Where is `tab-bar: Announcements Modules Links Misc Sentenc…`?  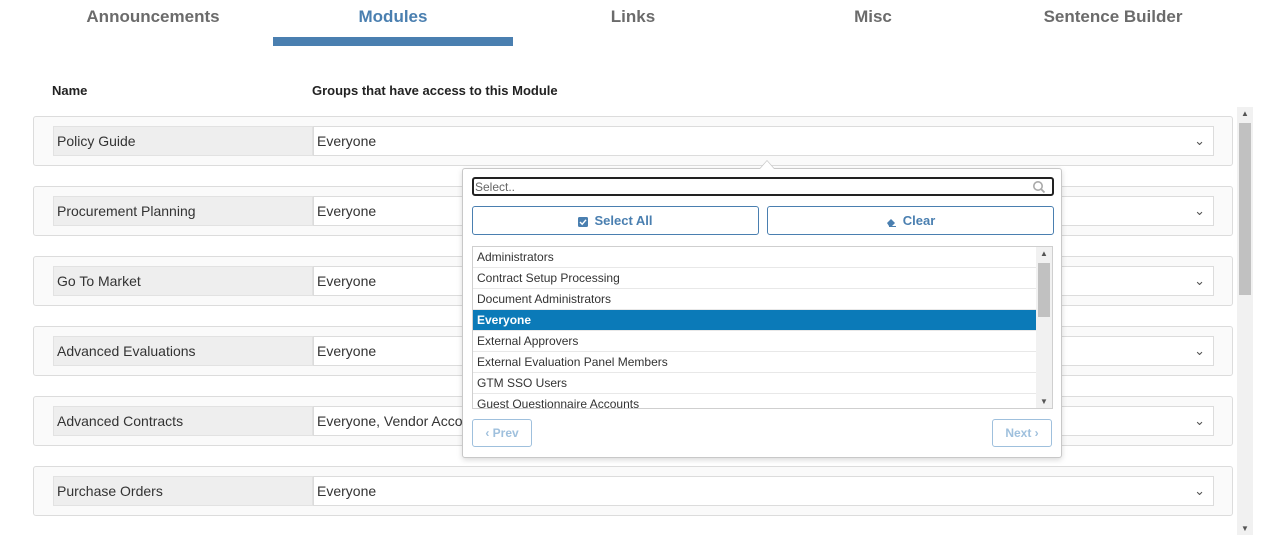 tab-bar: Announcements Modules Links Misc Sentenc… is located at coordinates (633, 23).